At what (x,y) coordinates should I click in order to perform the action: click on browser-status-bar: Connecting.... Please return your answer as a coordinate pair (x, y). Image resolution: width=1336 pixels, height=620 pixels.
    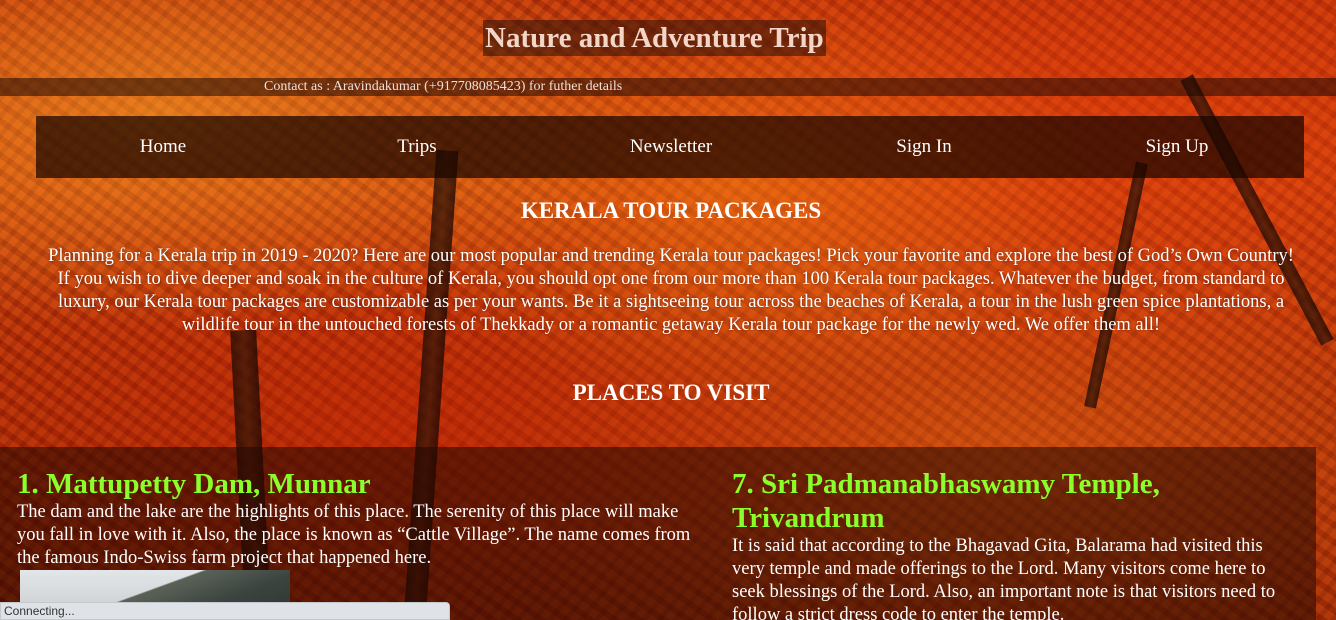
    Looking at the image, I should click on (225, 611).